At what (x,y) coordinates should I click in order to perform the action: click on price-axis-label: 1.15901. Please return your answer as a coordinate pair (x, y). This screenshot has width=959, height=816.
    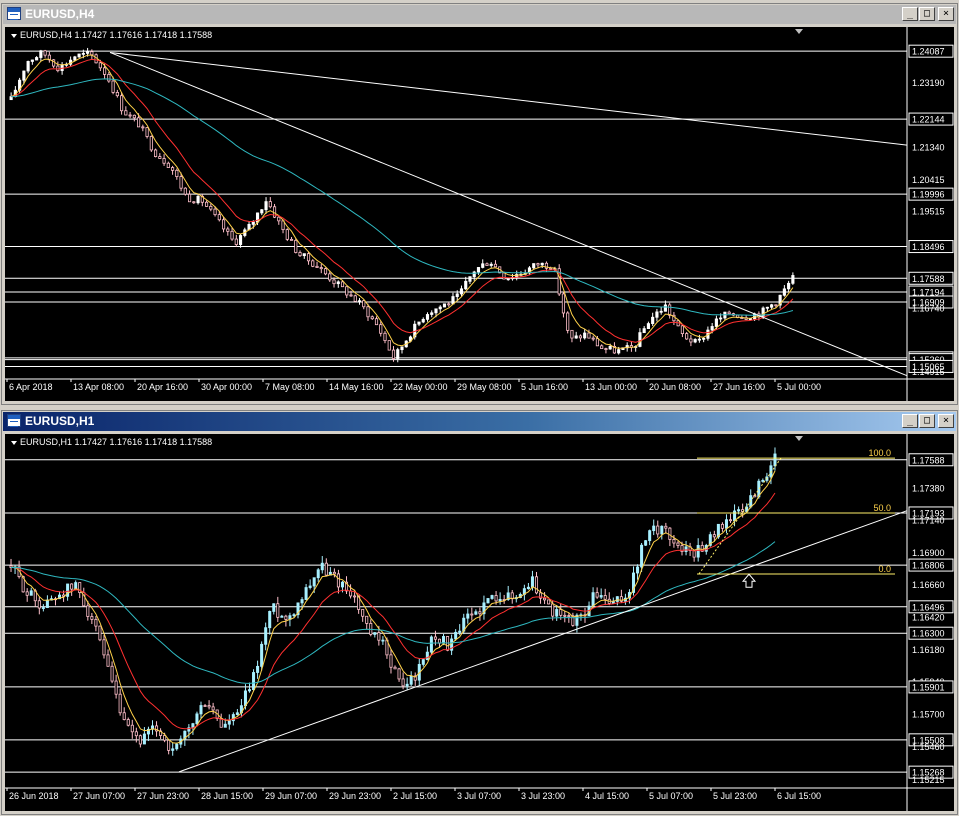
    Looking at the image, I should click on (928, 687).